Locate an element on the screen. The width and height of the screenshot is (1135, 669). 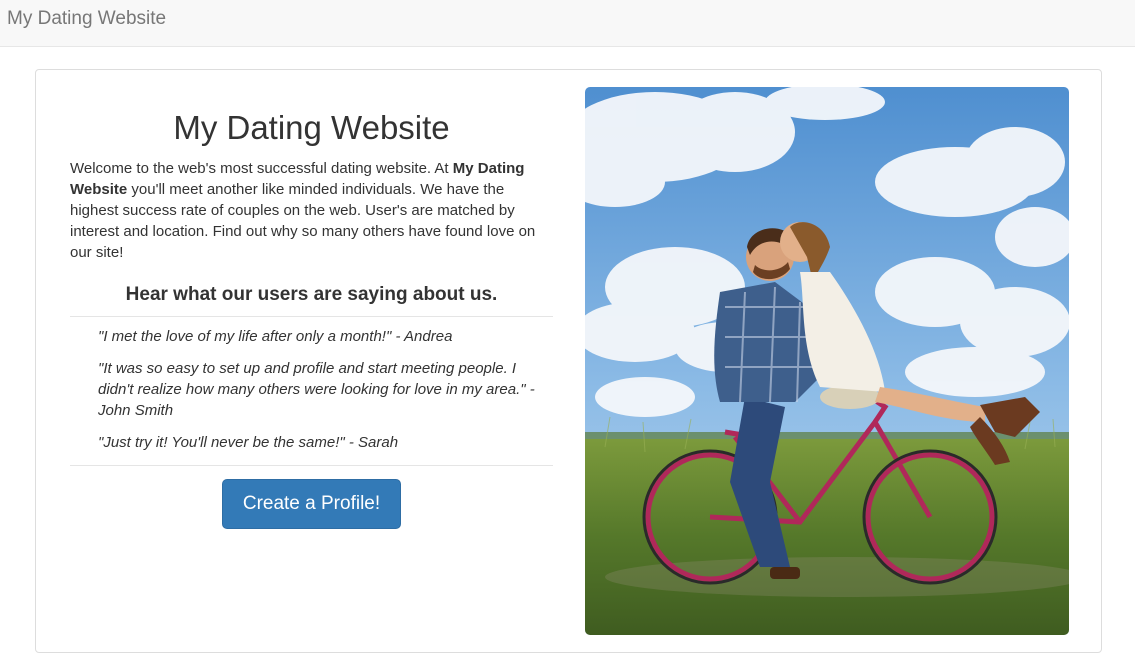
testimonials-heading: Hear what our users are saying about us. is located at coordinates (311, 294).